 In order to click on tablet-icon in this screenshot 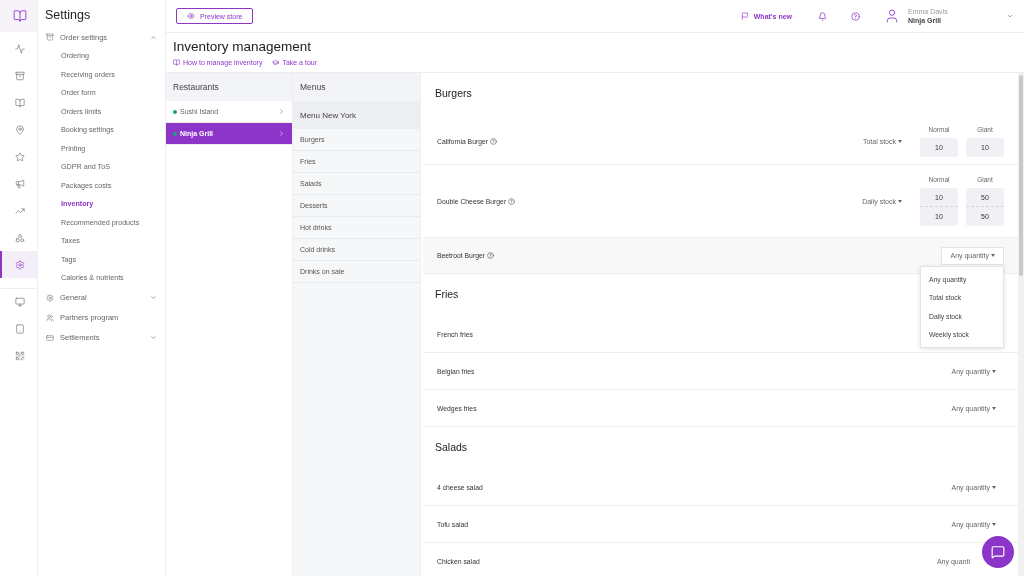, I will do `click(19, 328)`.